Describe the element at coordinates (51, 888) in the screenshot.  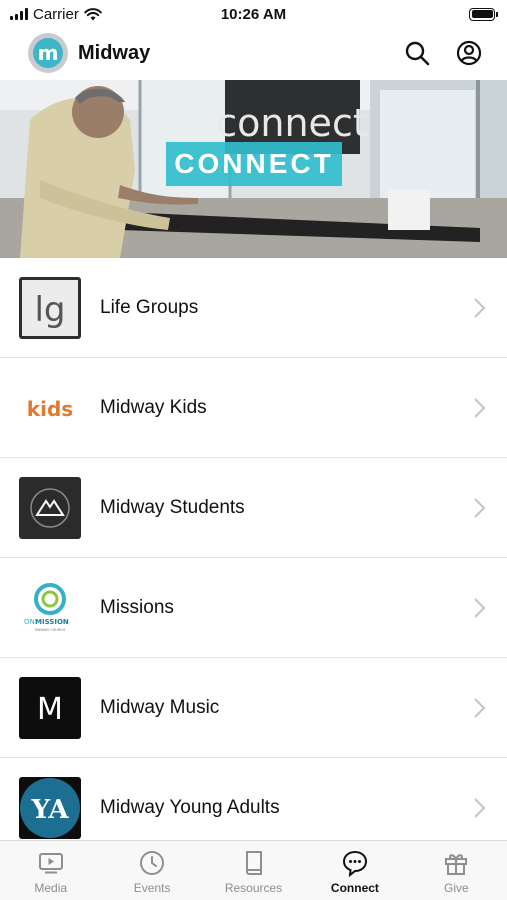
I see `tab-label: Media` at that location.